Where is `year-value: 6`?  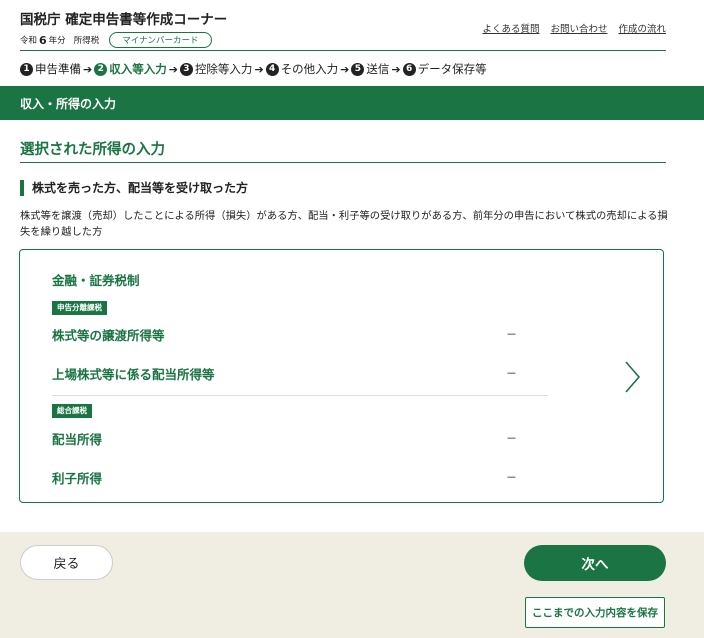
year-value: 6 is located at coordinates (43, 40).